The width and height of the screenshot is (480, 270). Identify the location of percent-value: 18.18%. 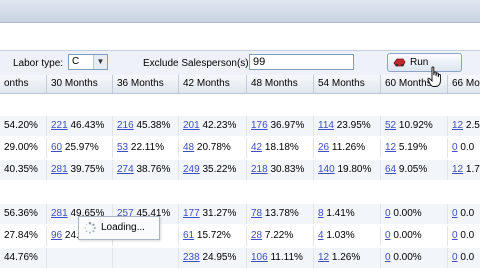
(281, 147).